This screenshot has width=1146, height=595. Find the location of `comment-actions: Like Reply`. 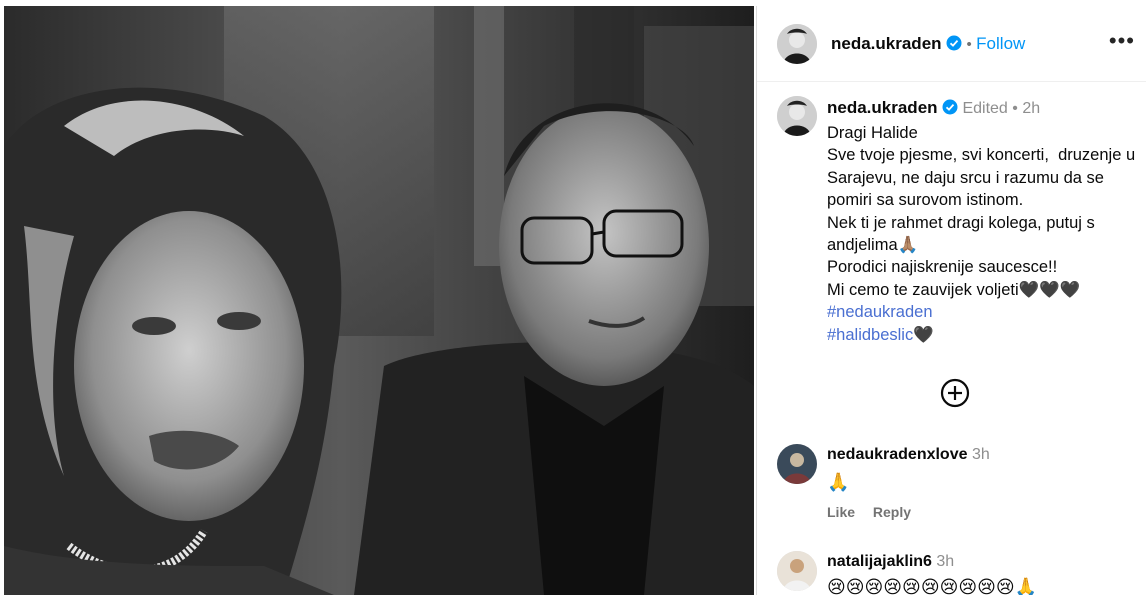

comment-actions: Like Reply is located at coordinates (876, 512).